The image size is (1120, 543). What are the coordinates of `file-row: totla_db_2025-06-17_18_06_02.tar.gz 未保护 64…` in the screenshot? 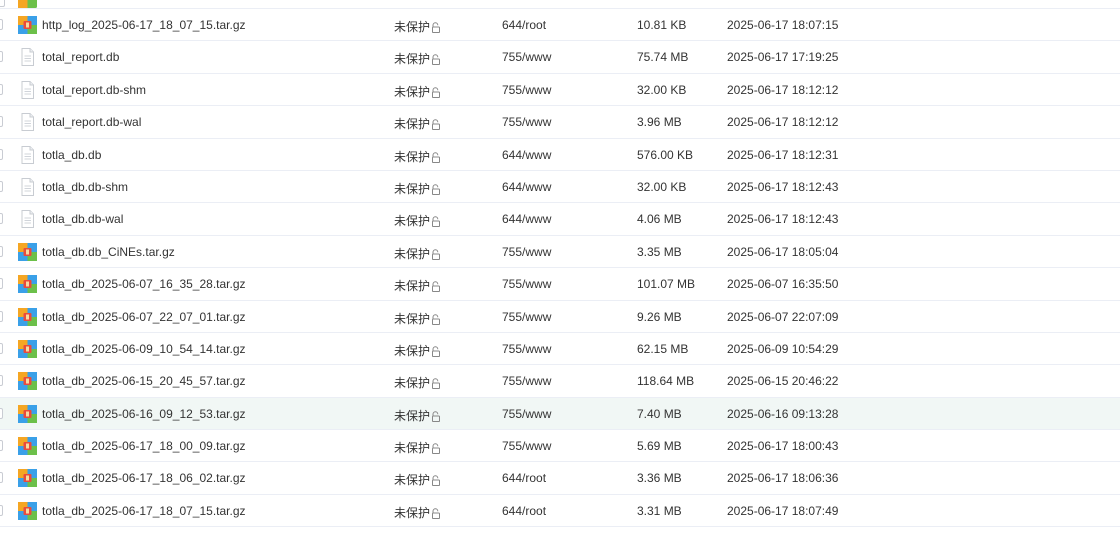 It's located at (560, 478).